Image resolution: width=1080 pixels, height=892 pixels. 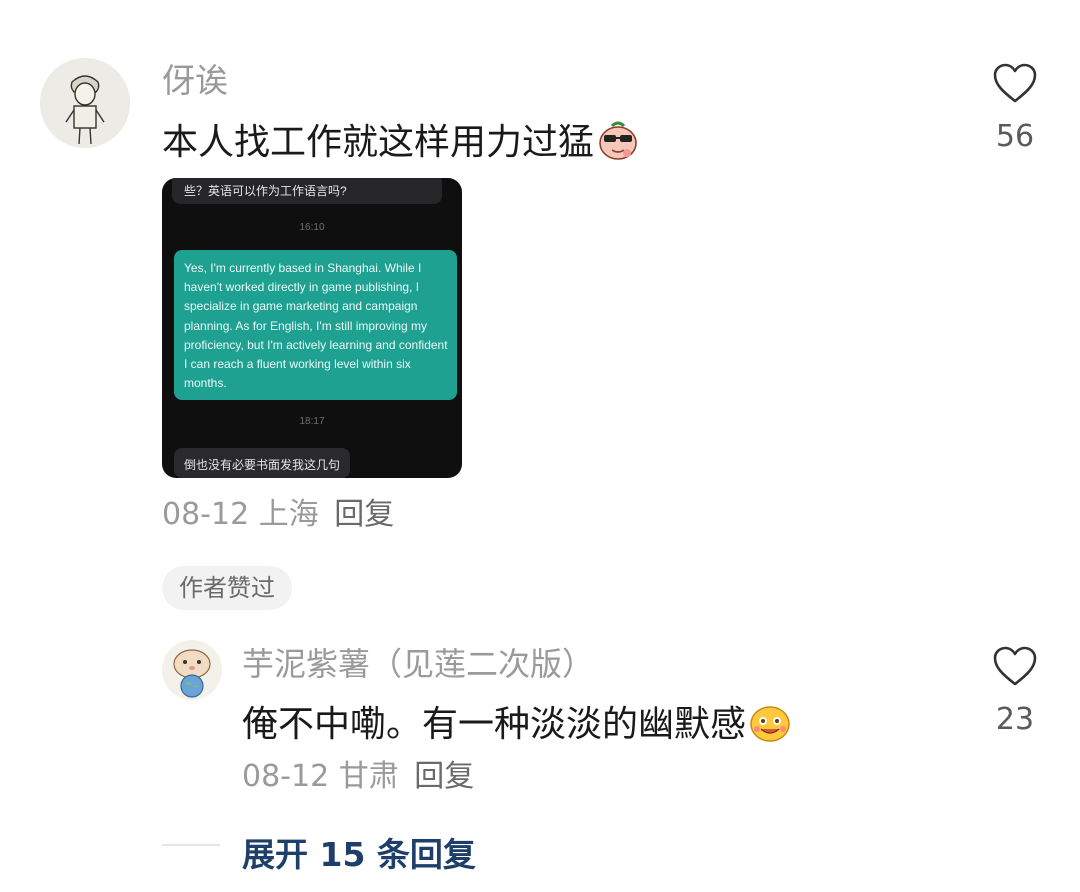 I want to click on comment-location: 上海, so click(x=288, y=514).